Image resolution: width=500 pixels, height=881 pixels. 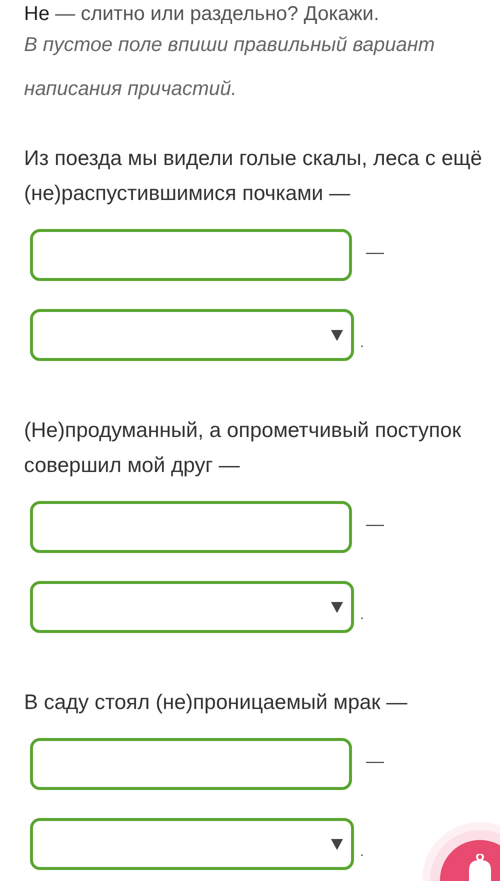 What do you see at coordinates (254, 176) in the screenshot?
I see `task-sentence: Из поезда мы видели голые скалы, леса с ещё (не)распустившимися почками —` at bounding box center [254, 176].